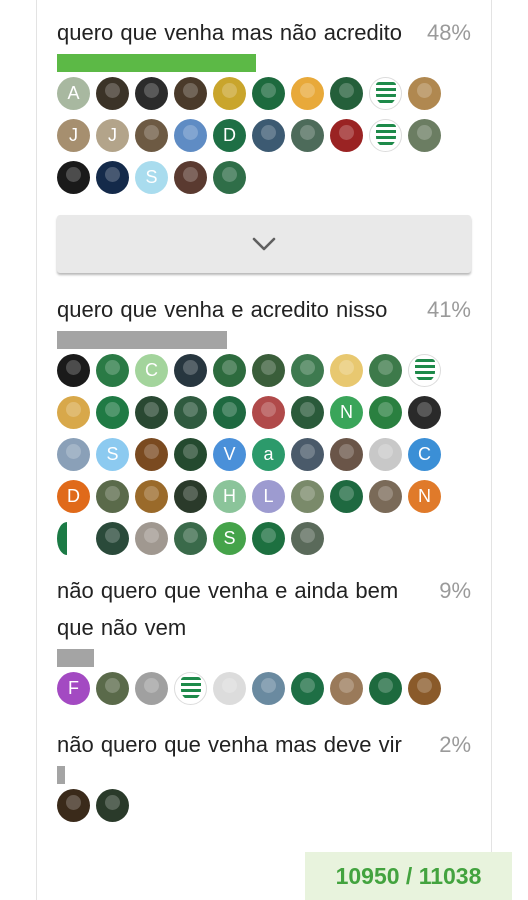 The height and width of the screenshot is (900, 528). I want to click on voter-avatar-initial: L, so click(268, 496).